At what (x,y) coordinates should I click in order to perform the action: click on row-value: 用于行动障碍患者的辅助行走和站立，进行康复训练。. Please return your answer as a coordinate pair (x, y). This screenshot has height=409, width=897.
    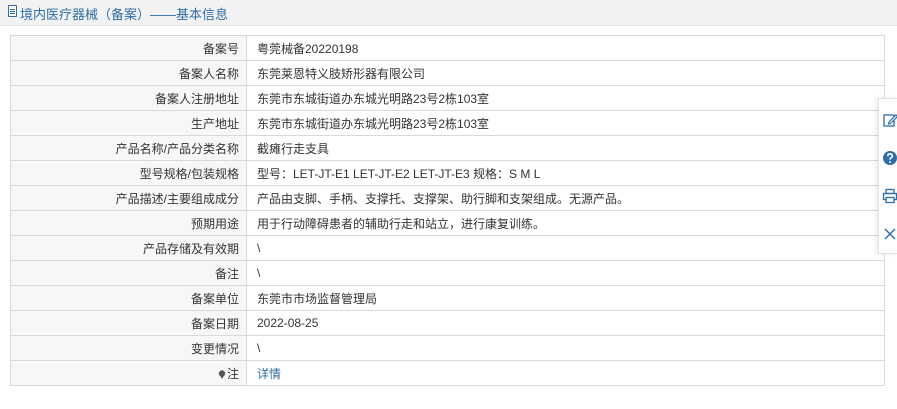
    Looking at the image, I should click on (565, 223).